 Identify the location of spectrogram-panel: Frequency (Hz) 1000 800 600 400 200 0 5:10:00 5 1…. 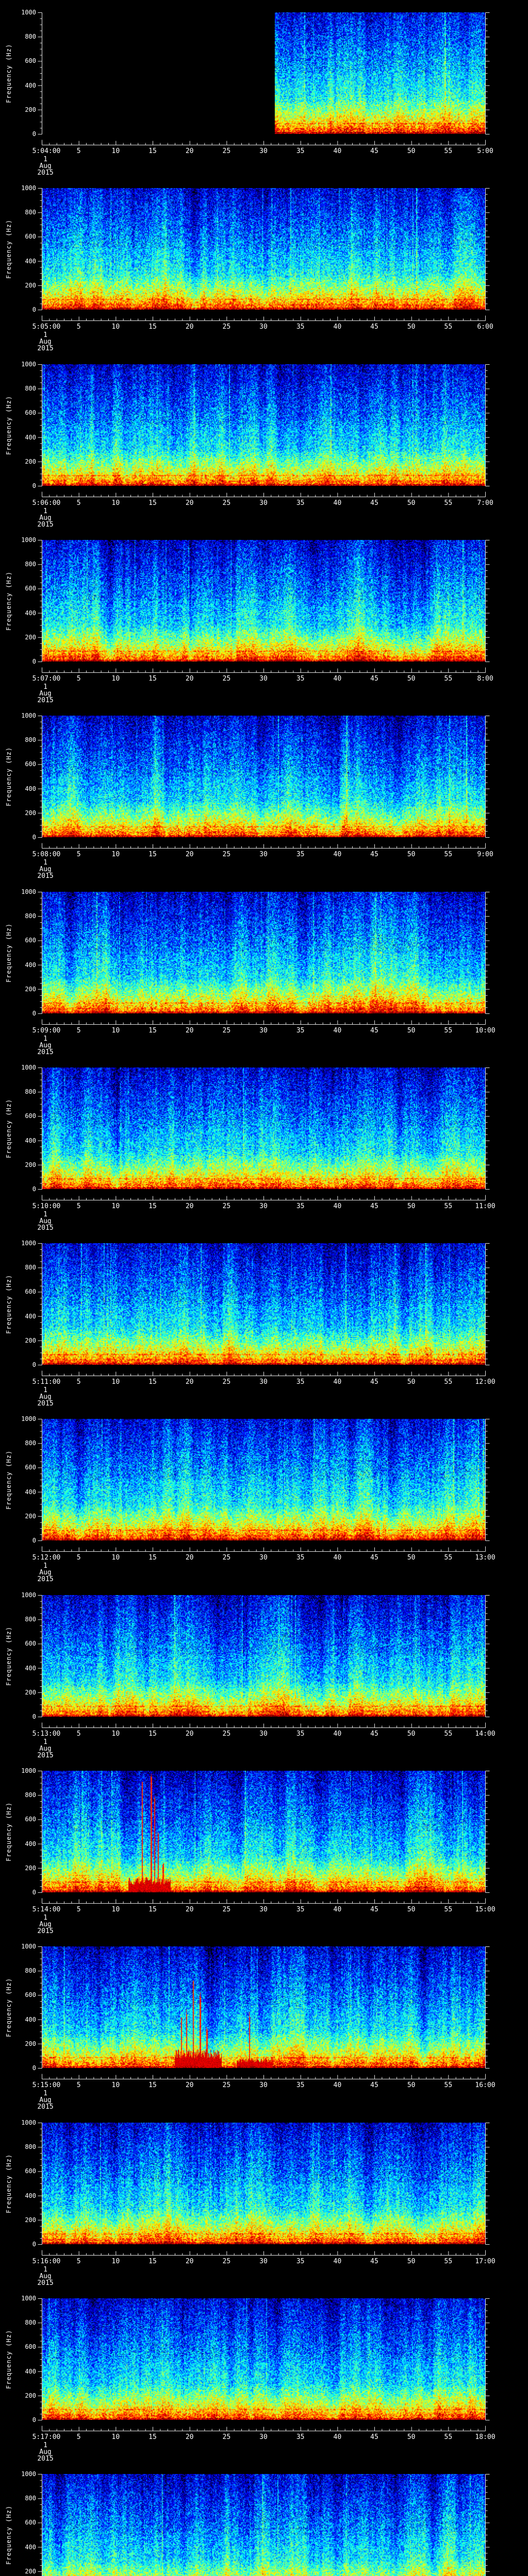
(264, 1143).